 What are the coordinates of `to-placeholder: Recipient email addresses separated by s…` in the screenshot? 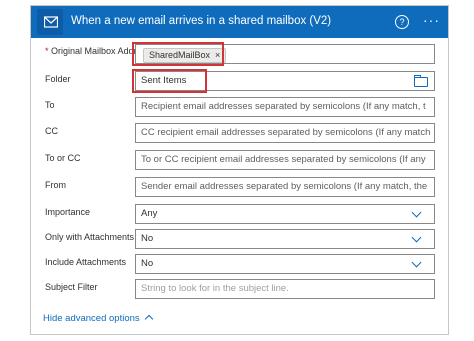 It's located at (283, 106).